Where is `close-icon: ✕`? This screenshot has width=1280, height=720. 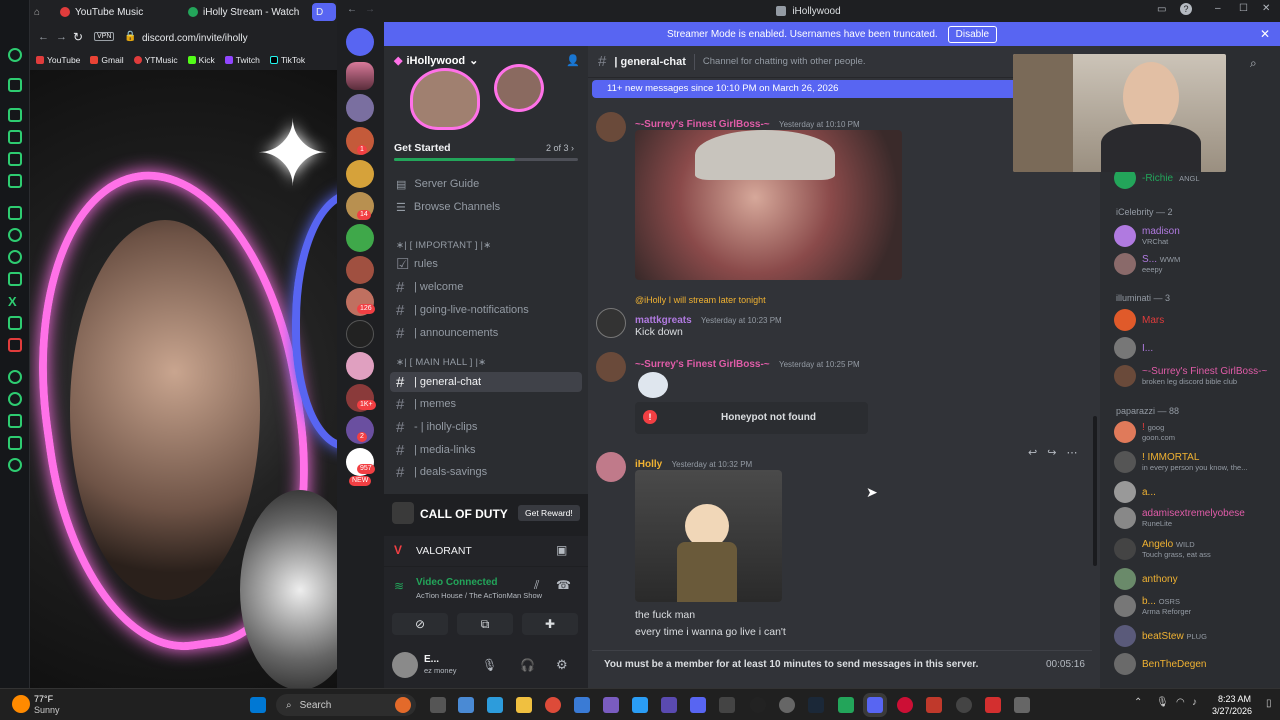
close-icon: ✕ is located at coordinates (1266, 8).